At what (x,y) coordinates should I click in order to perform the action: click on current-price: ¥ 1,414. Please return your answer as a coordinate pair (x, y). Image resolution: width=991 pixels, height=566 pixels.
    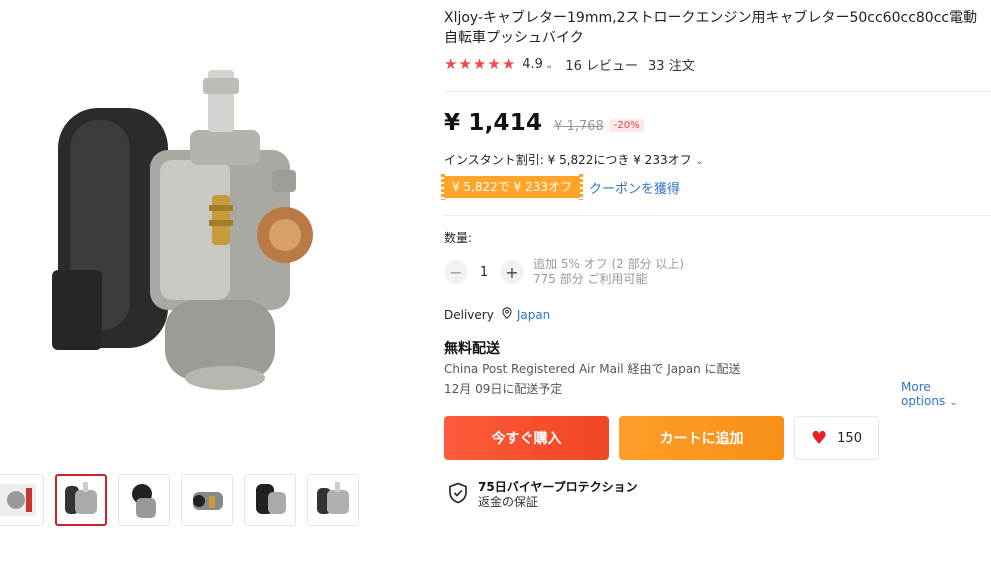
    Looking at the image, I should click on (493, 123).